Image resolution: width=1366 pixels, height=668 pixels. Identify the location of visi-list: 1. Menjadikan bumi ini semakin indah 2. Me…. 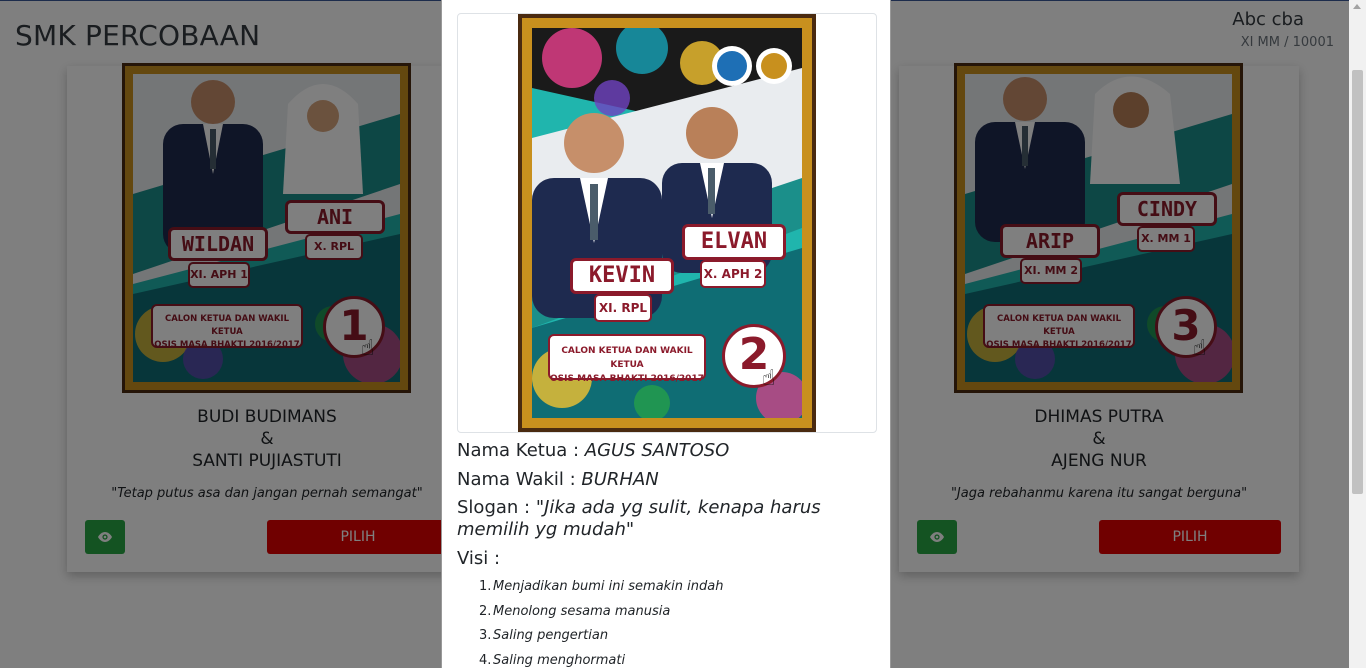
(679, 623).